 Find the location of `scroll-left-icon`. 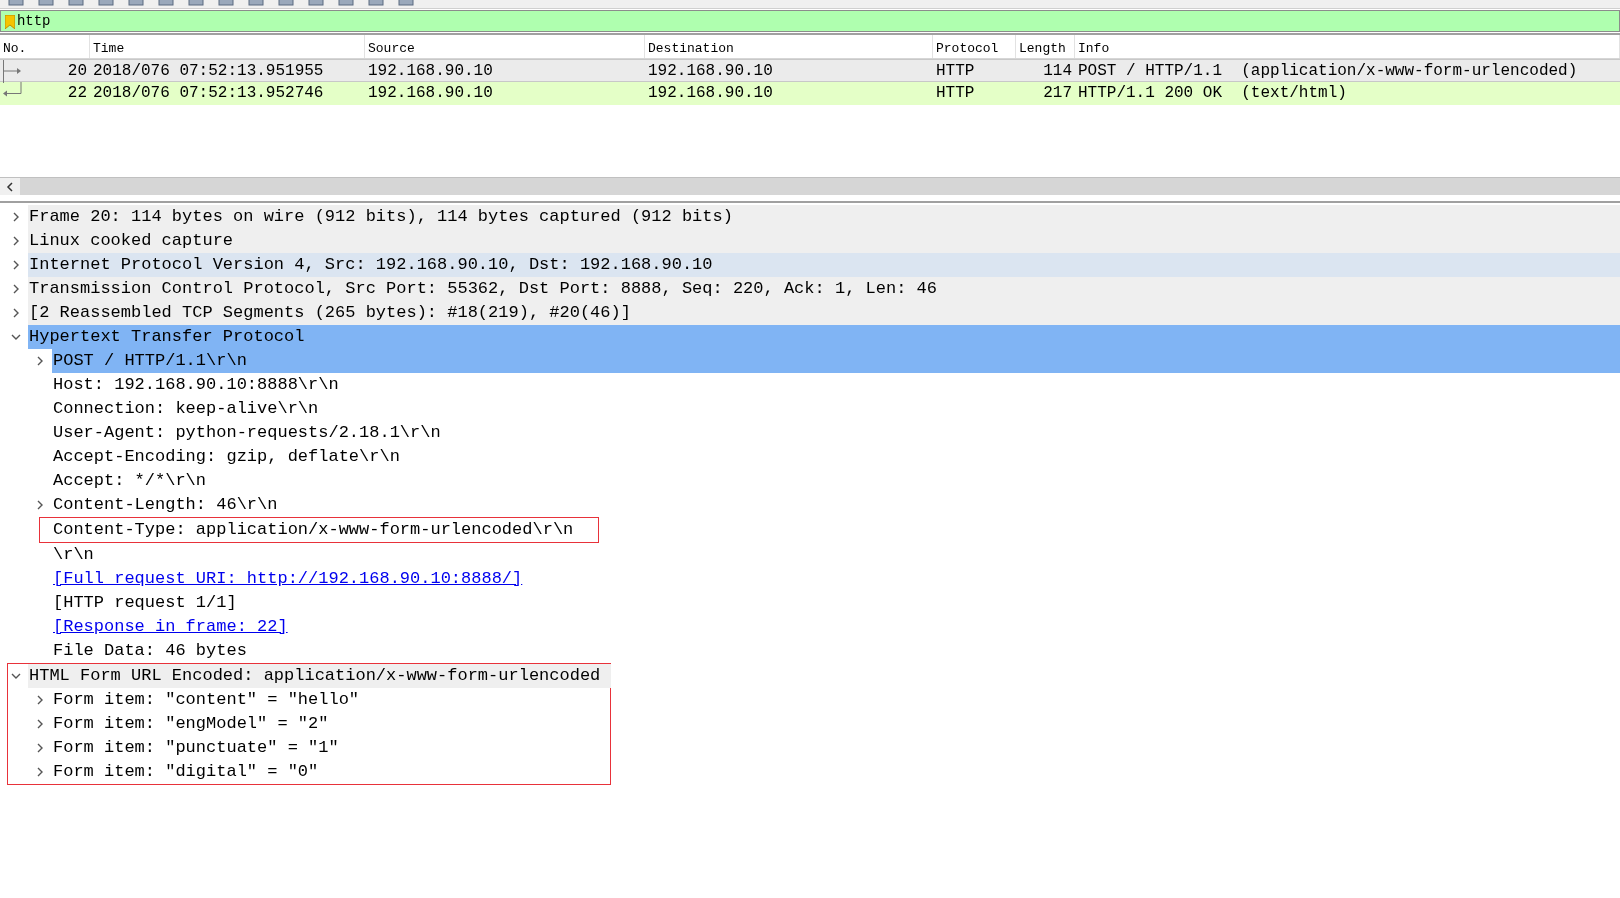

scroll-left-icon is located at coordinates (10, 186).